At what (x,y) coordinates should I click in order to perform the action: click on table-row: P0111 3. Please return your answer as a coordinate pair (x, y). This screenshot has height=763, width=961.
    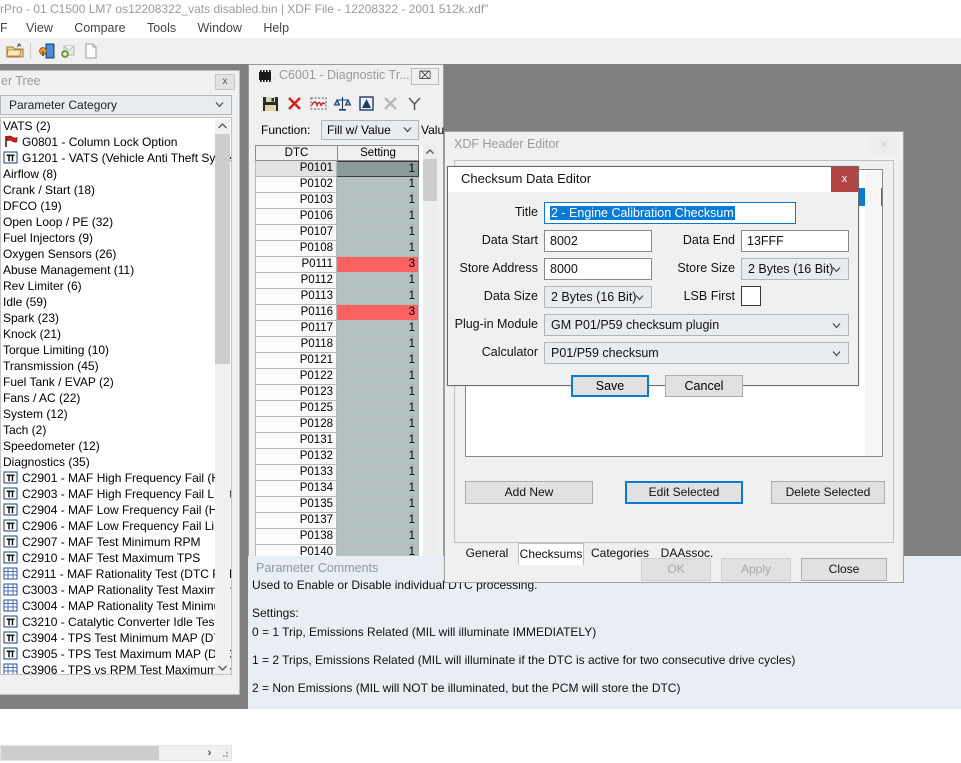
    Looking at the image, I should click on (346, 265).